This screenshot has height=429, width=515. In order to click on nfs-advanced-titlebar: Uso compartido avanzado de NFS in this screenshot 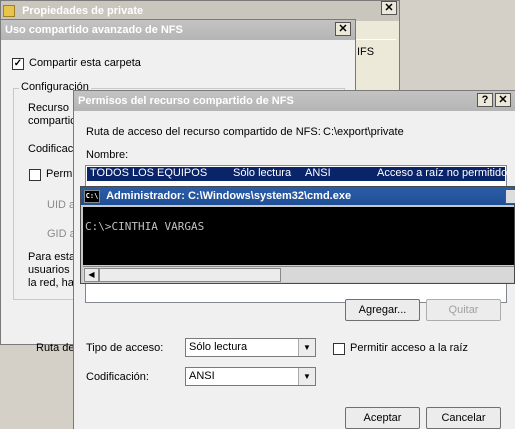, I will do `click(178, 30)`.